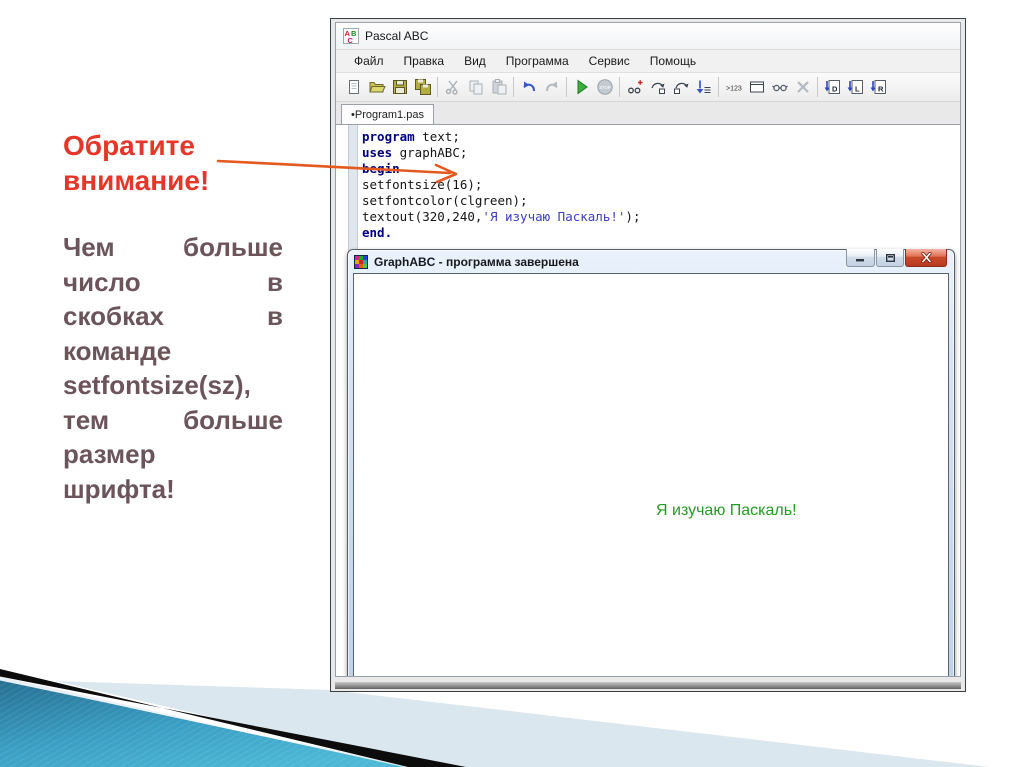  I want to click on restore-icon, so click(890, 257).